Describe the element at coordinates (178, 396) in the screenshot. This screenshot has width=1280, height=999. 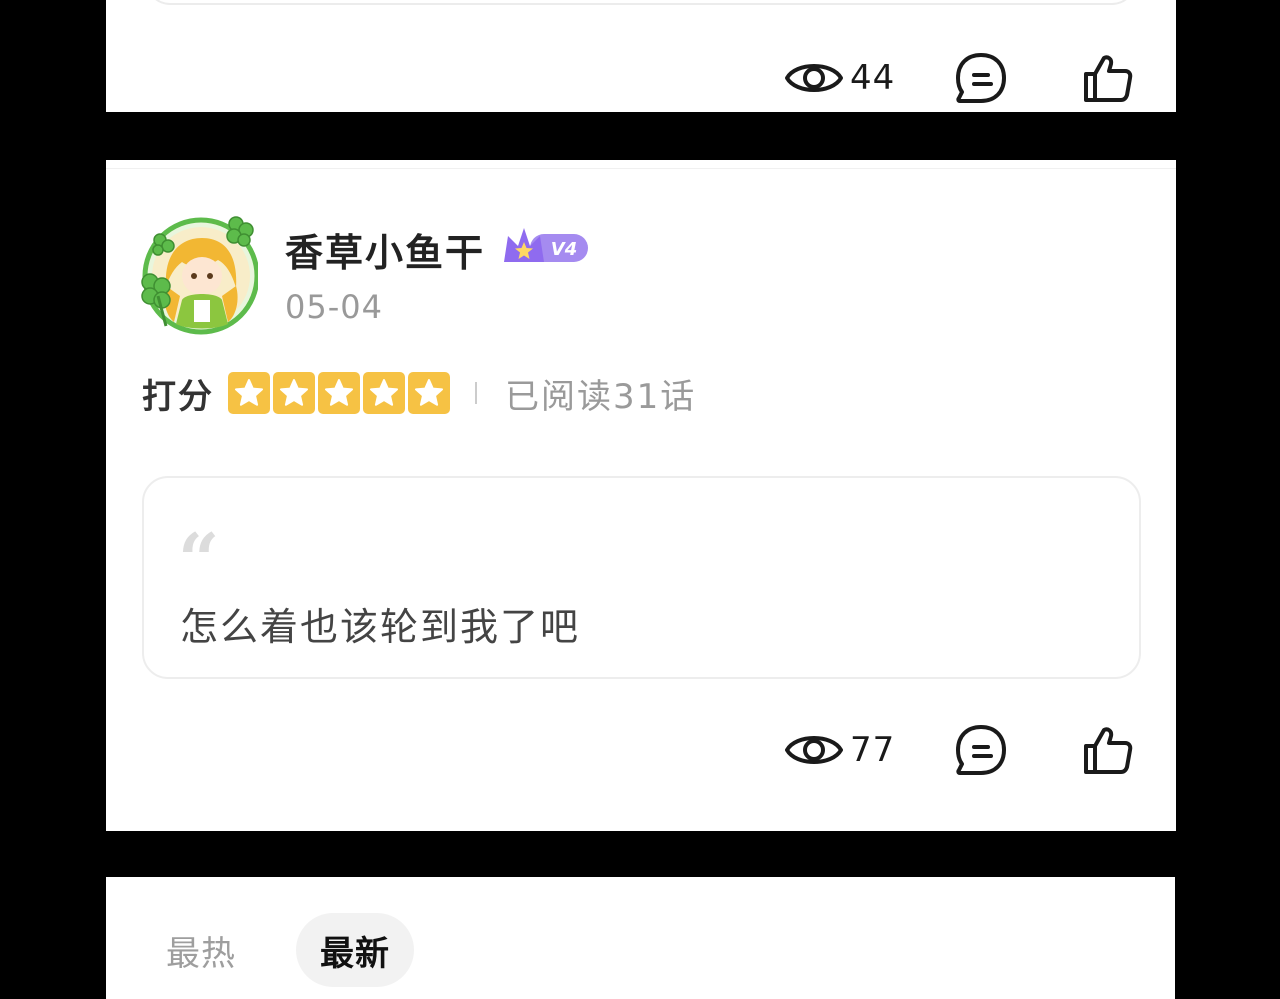
I see `rating-label: 打分` at that location.